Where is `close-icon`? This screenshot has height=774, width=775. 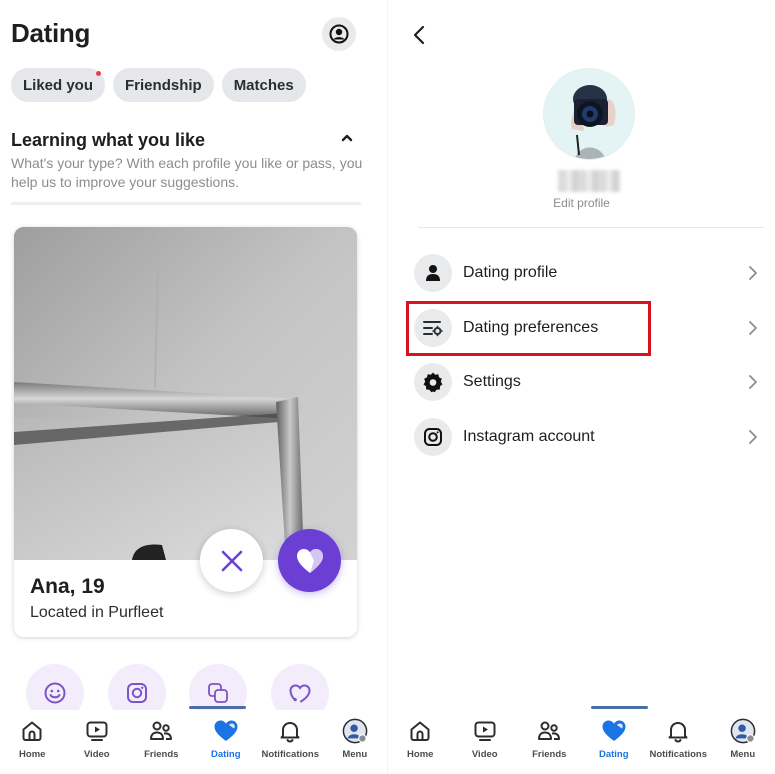
close-icon is located at coordinates (231, 560).